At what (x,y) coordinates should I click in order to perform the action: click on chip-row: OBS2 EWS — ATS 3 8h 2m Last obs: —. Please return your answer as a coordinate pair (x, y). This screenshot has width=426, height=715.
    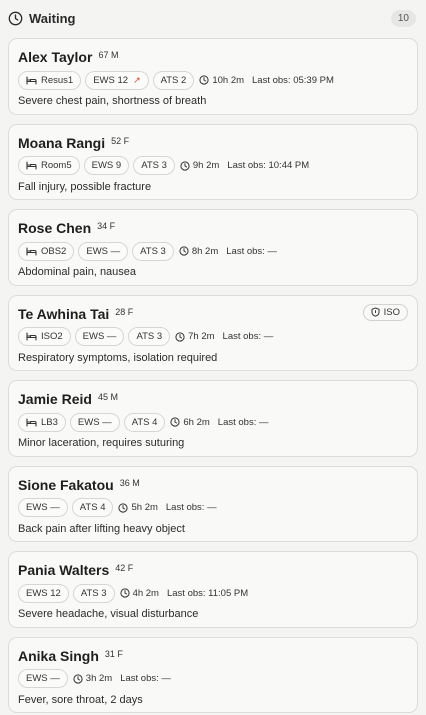
    Looking at the image, I should click on (213, 251).